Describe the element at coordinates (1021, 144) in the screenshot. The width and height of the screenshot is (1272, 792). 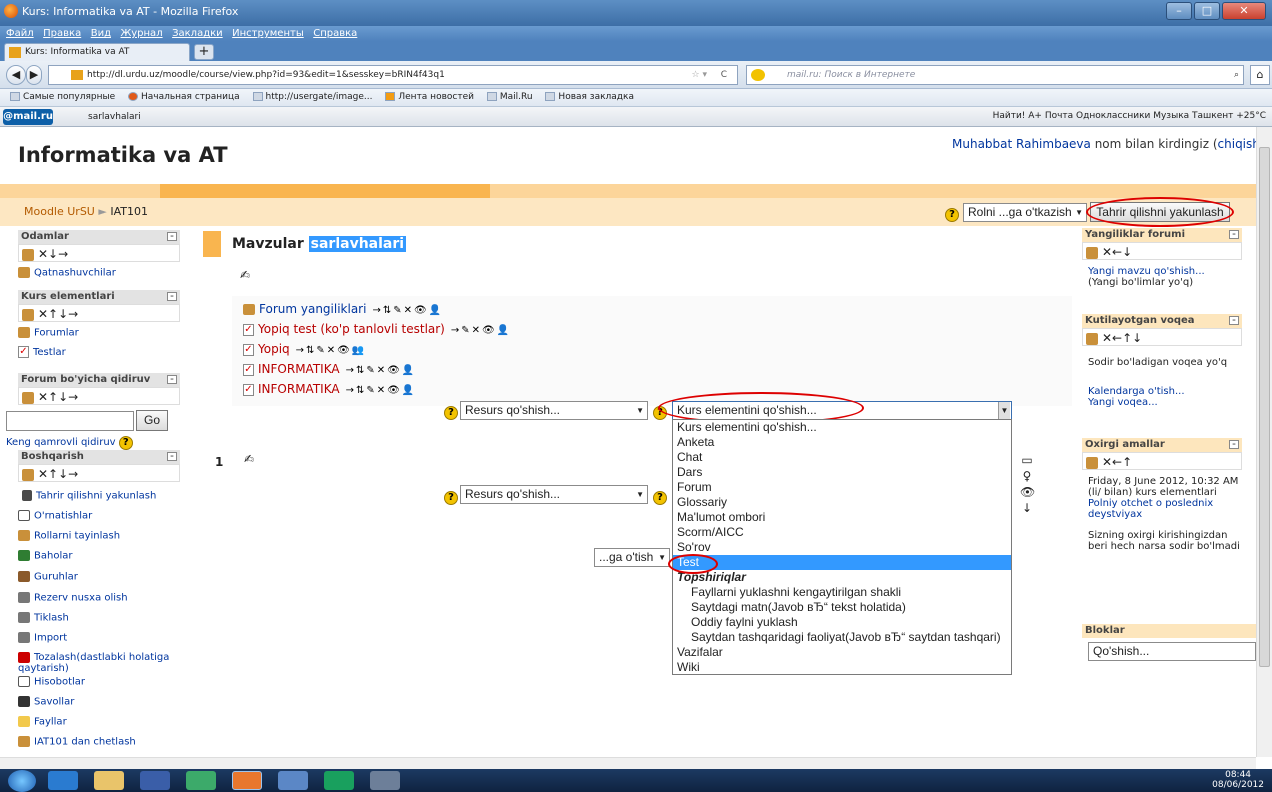
I see `user-link: Muhabbat Rahimbaeva` at that location.